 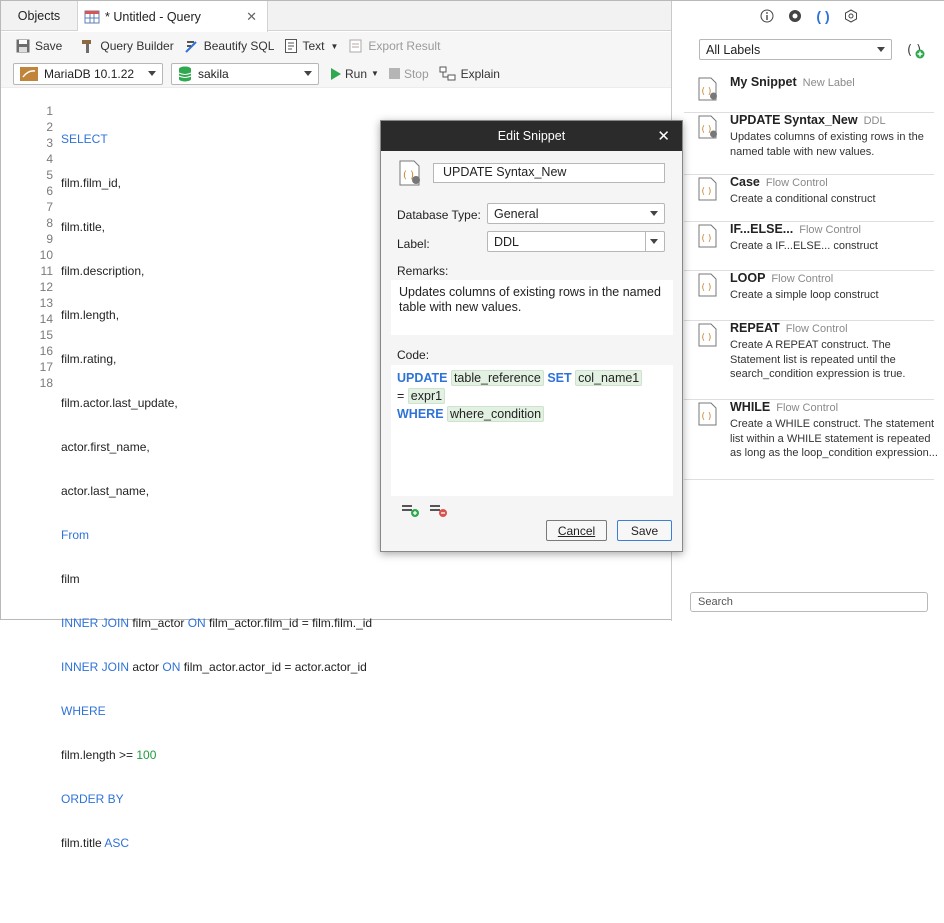 I want to click on code-line: WHERE where_condition, so click(x=532, y=414).